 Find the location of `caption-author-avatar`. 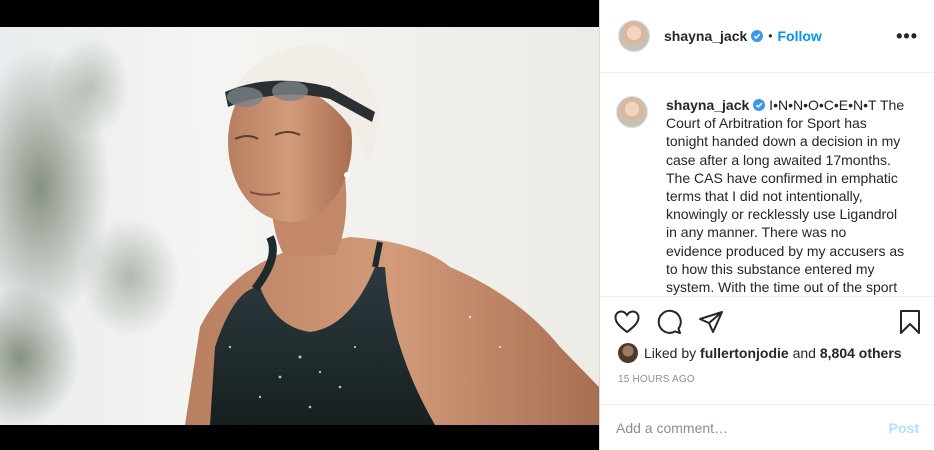

caption-author-avatar is located at coordinates (632, 112).